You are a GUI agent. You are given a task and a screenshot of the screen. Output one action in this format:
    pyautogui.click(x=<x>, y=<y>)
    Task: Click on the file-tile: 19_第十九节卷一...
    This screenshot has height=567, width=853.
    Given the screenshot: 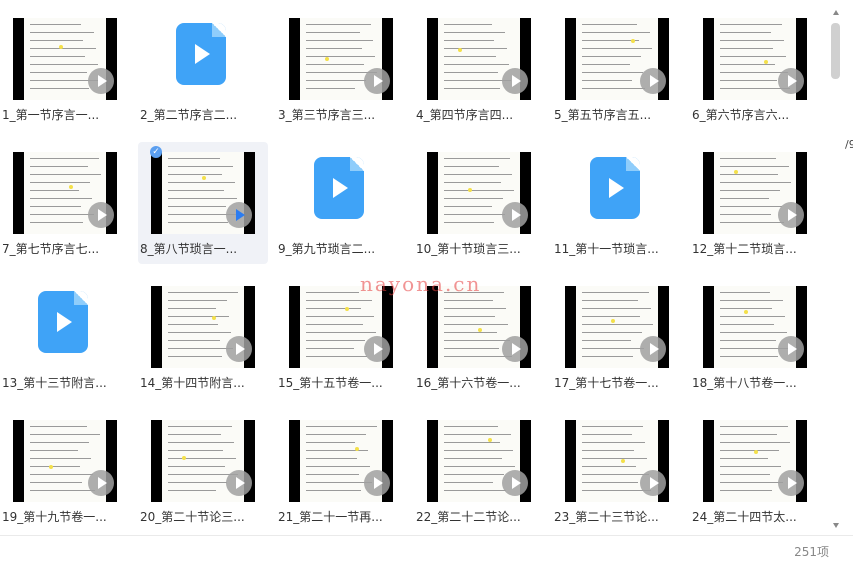 What is the action you would take?
    pyautogui.click(x=65, y=471)
    